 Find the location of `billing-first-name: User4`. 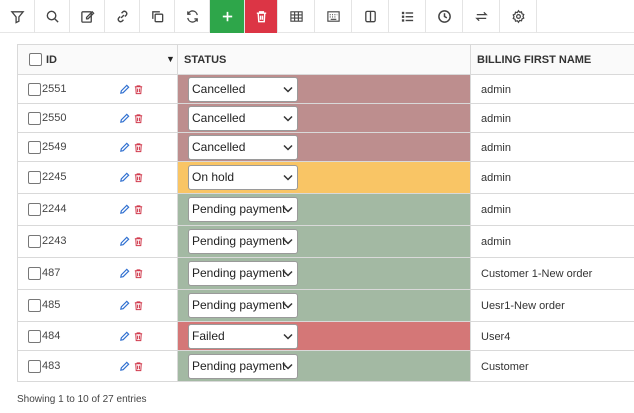

billing-first-name: User4 is located at coordinates (496, 337).